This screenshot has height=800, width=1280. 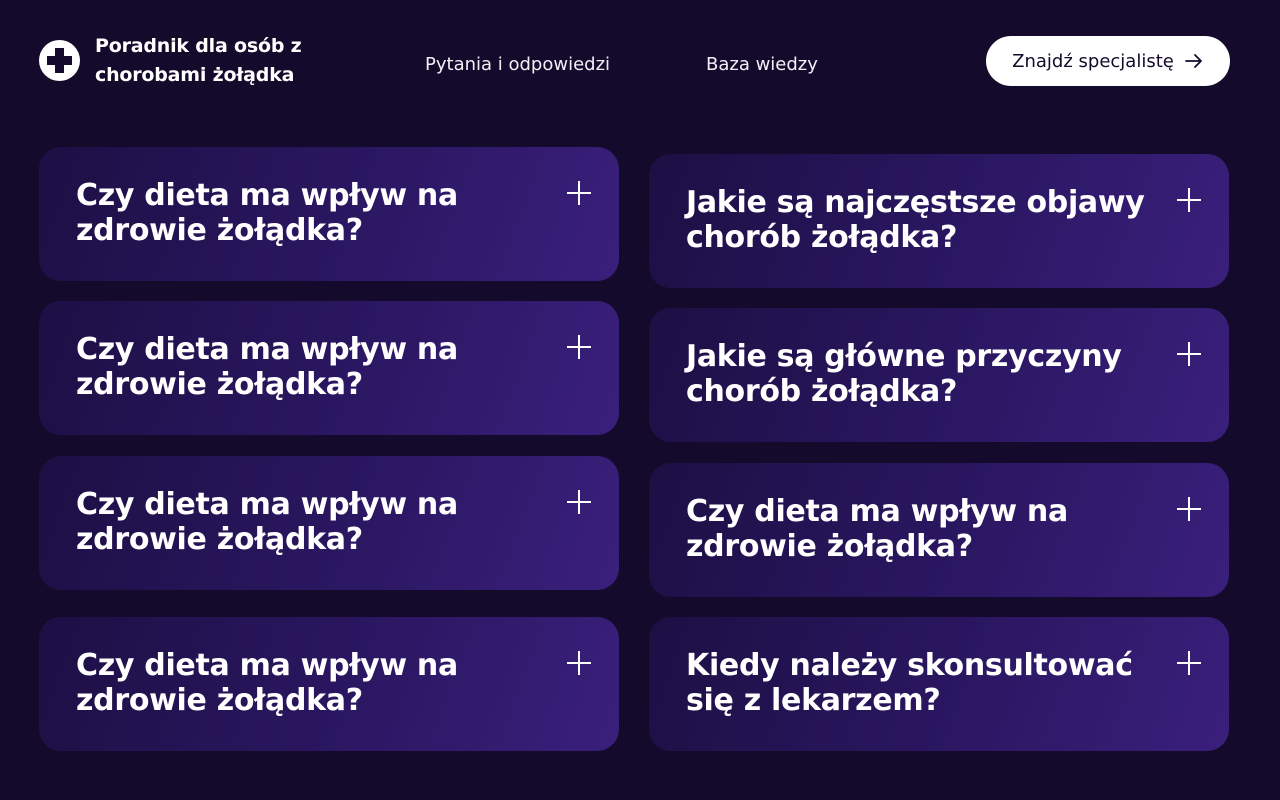 I want to click on nav-link-knowledge-base: Baza wiedzy, so click(x=762, y=65).